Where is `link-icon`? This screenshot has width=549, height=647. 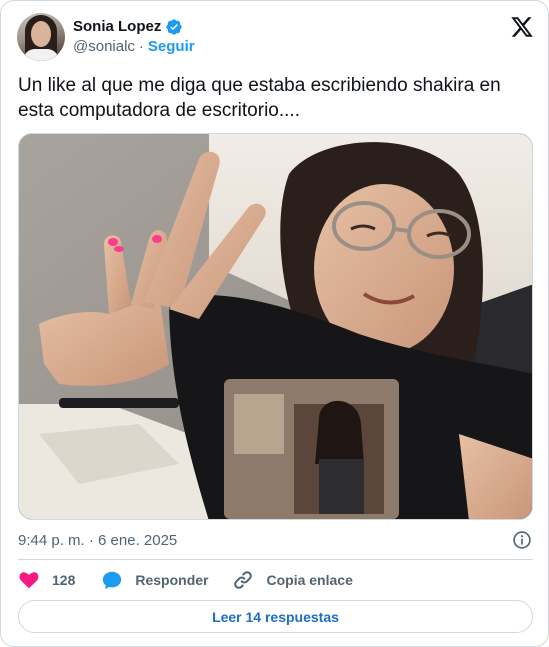
link-icon is located at coordinates (243, 580).